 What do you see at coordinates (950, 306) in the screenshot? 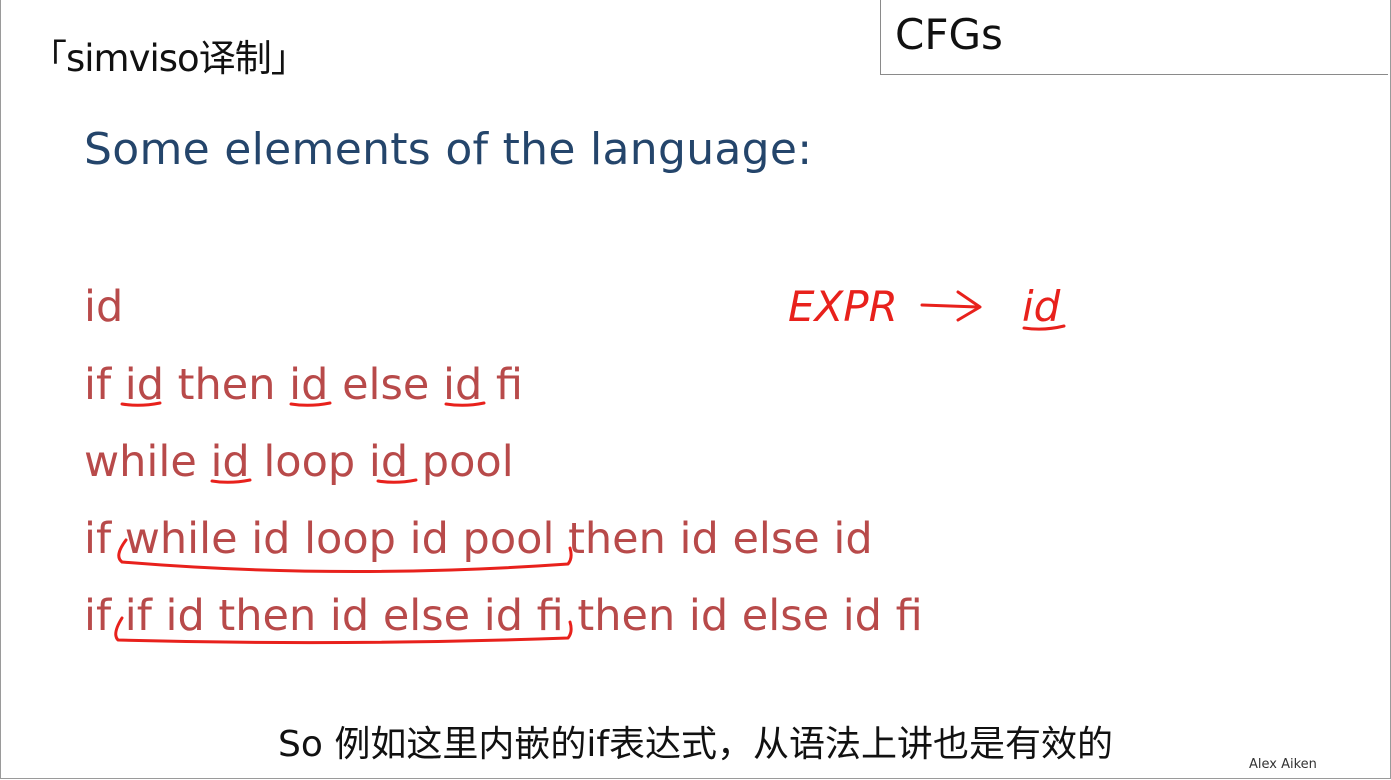
I see `arrow-mark` at bounding box center [950, 306].